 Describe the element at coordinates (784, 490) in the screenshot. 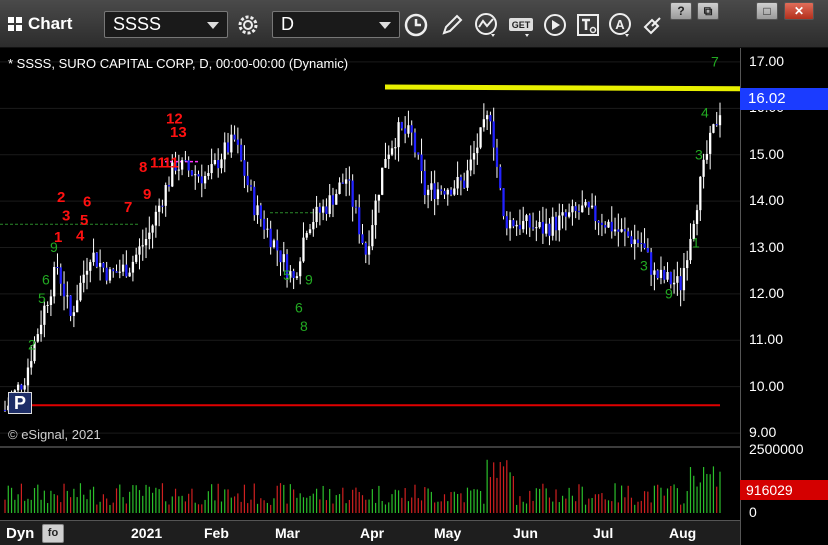

I see `current-volume-tag: 916029` at that location.